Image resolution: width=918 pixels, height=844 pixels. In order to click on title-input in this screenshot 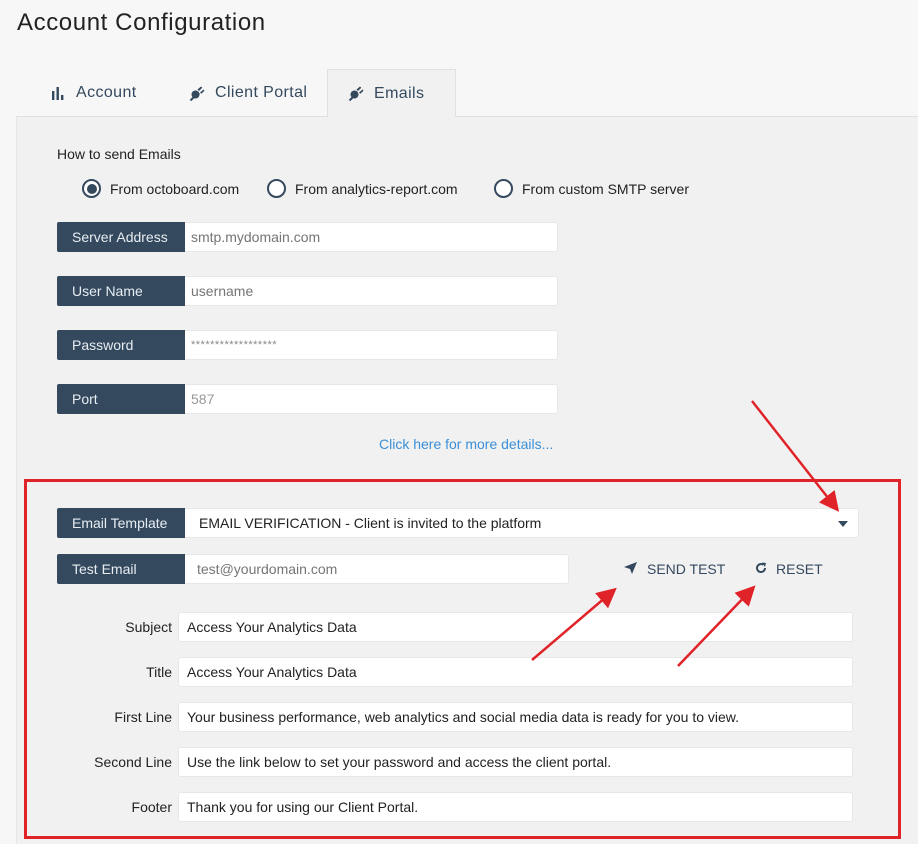, I will do `click(515, 672)`.